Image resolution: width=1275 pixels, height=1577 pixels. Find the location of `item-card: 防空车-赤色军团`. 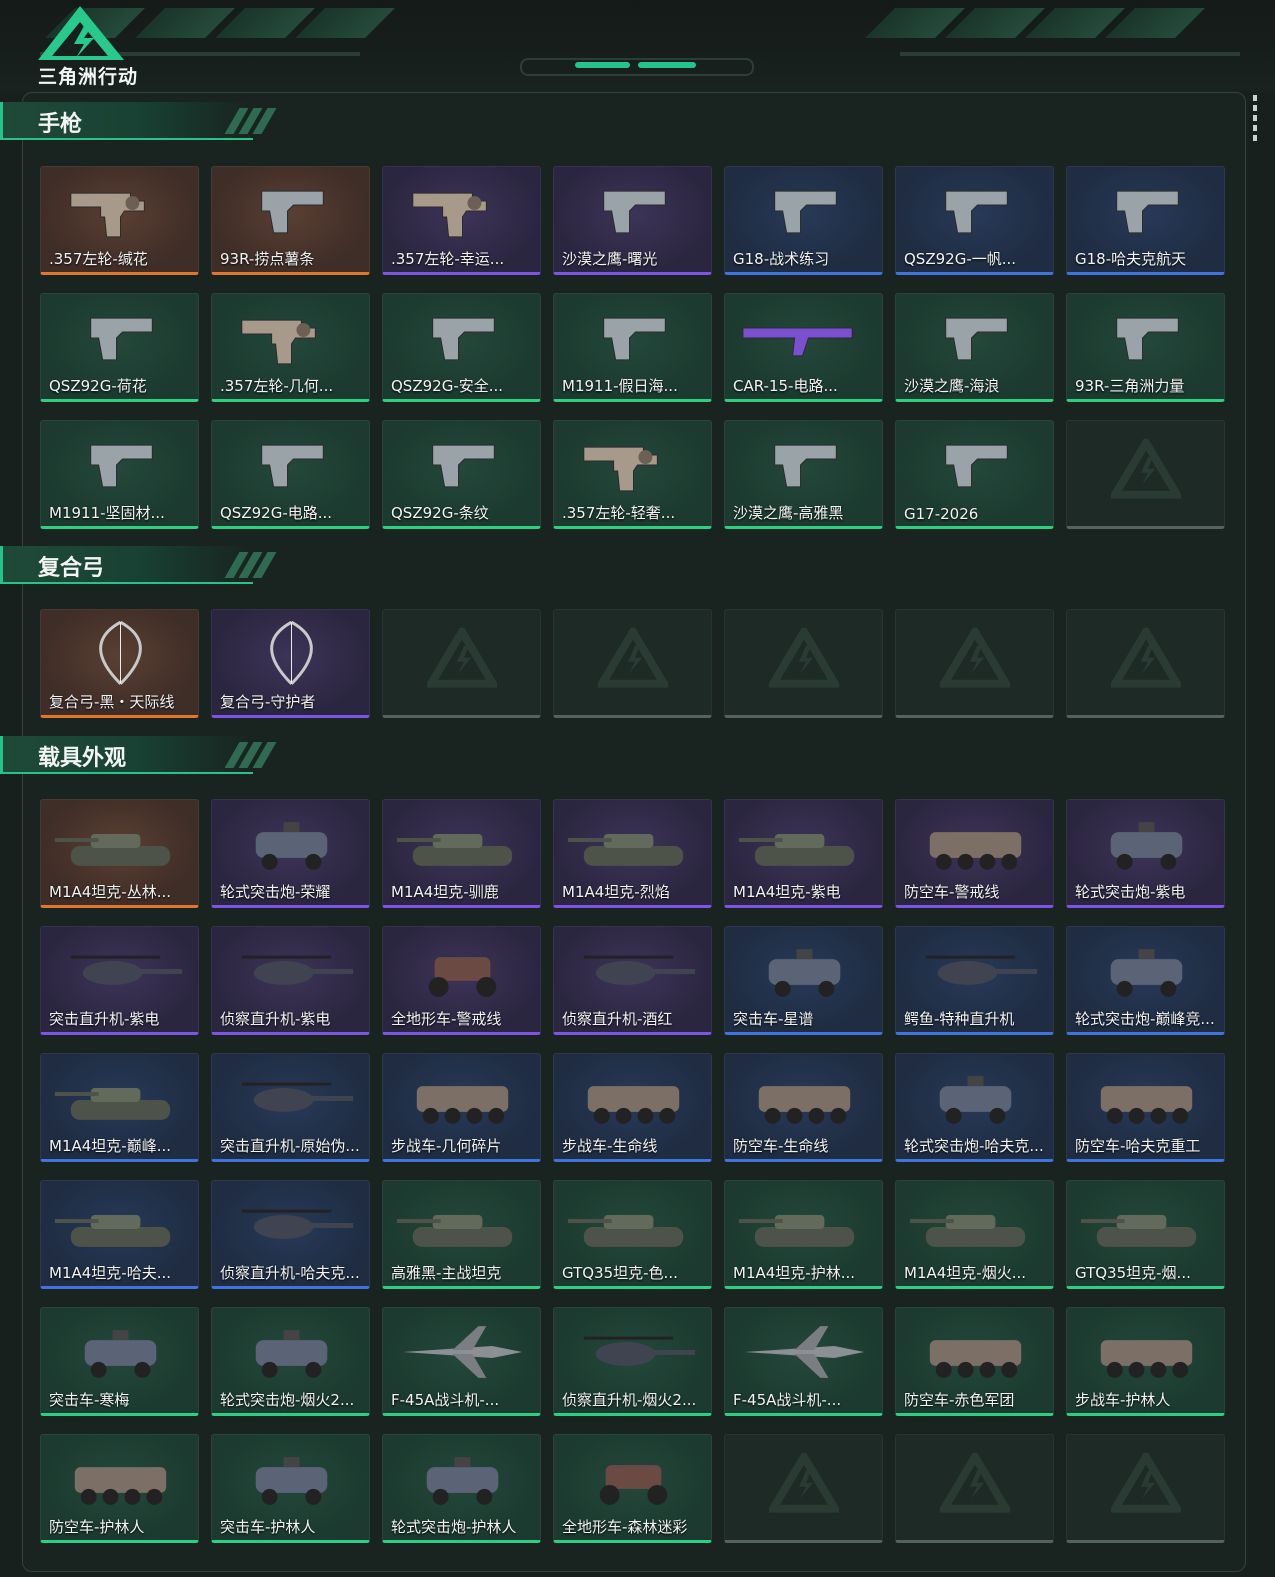

item-card: 防空车-赤色军团 is located at coordinates (974, 1361).